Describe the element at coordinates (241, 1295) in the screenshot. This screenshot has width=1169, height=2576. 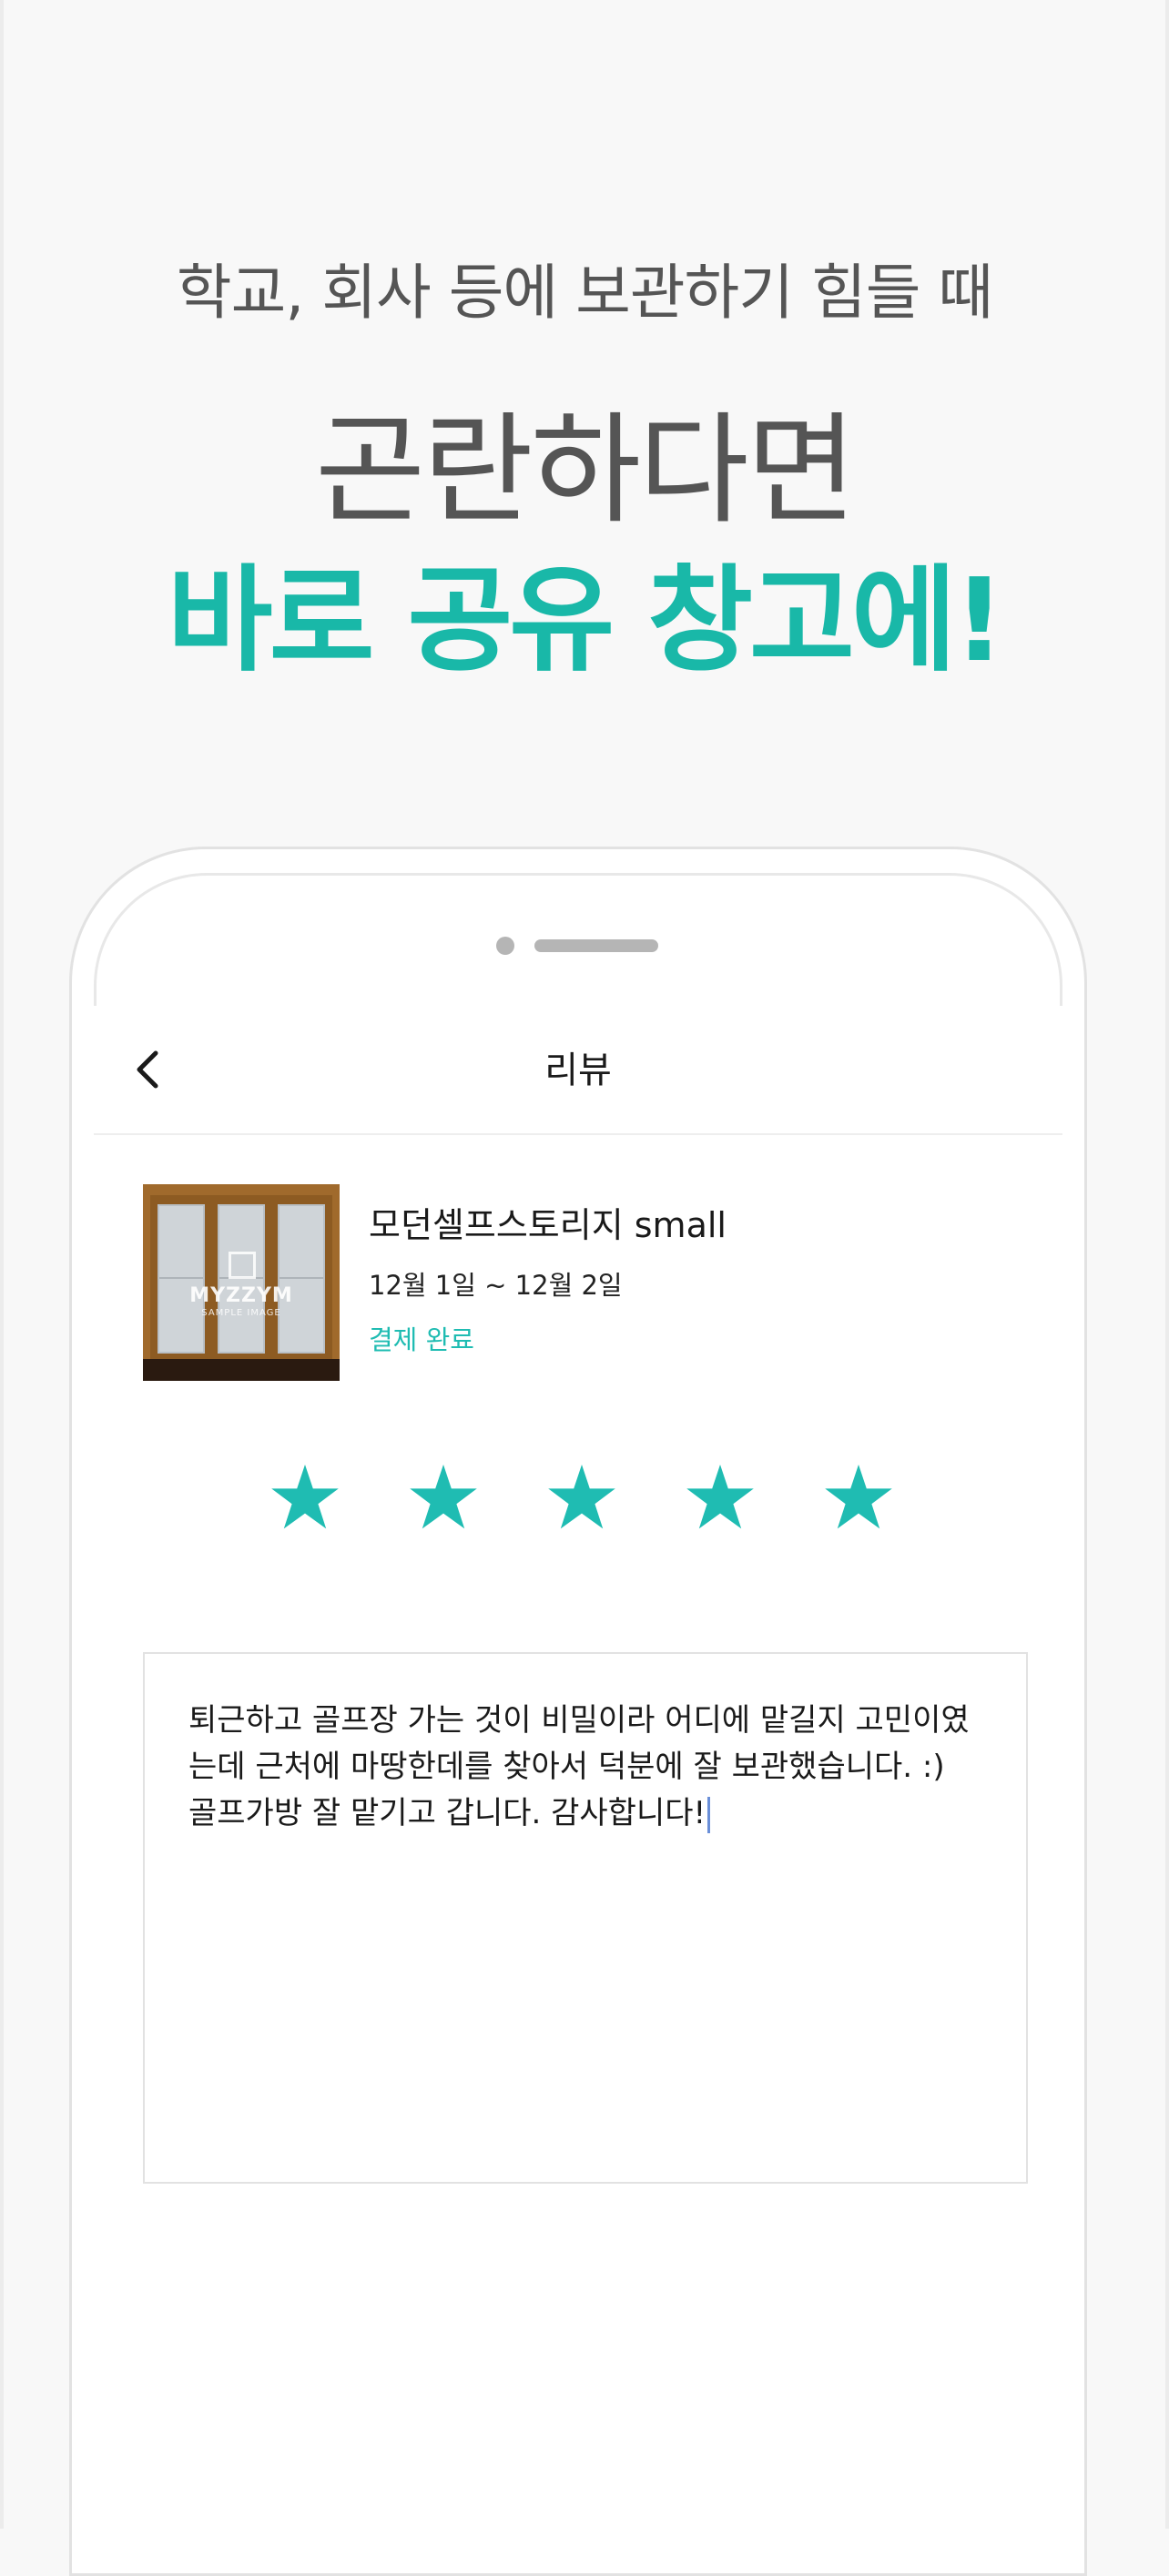
I see `thumbnail-watermark: MYZZYM` at that location.